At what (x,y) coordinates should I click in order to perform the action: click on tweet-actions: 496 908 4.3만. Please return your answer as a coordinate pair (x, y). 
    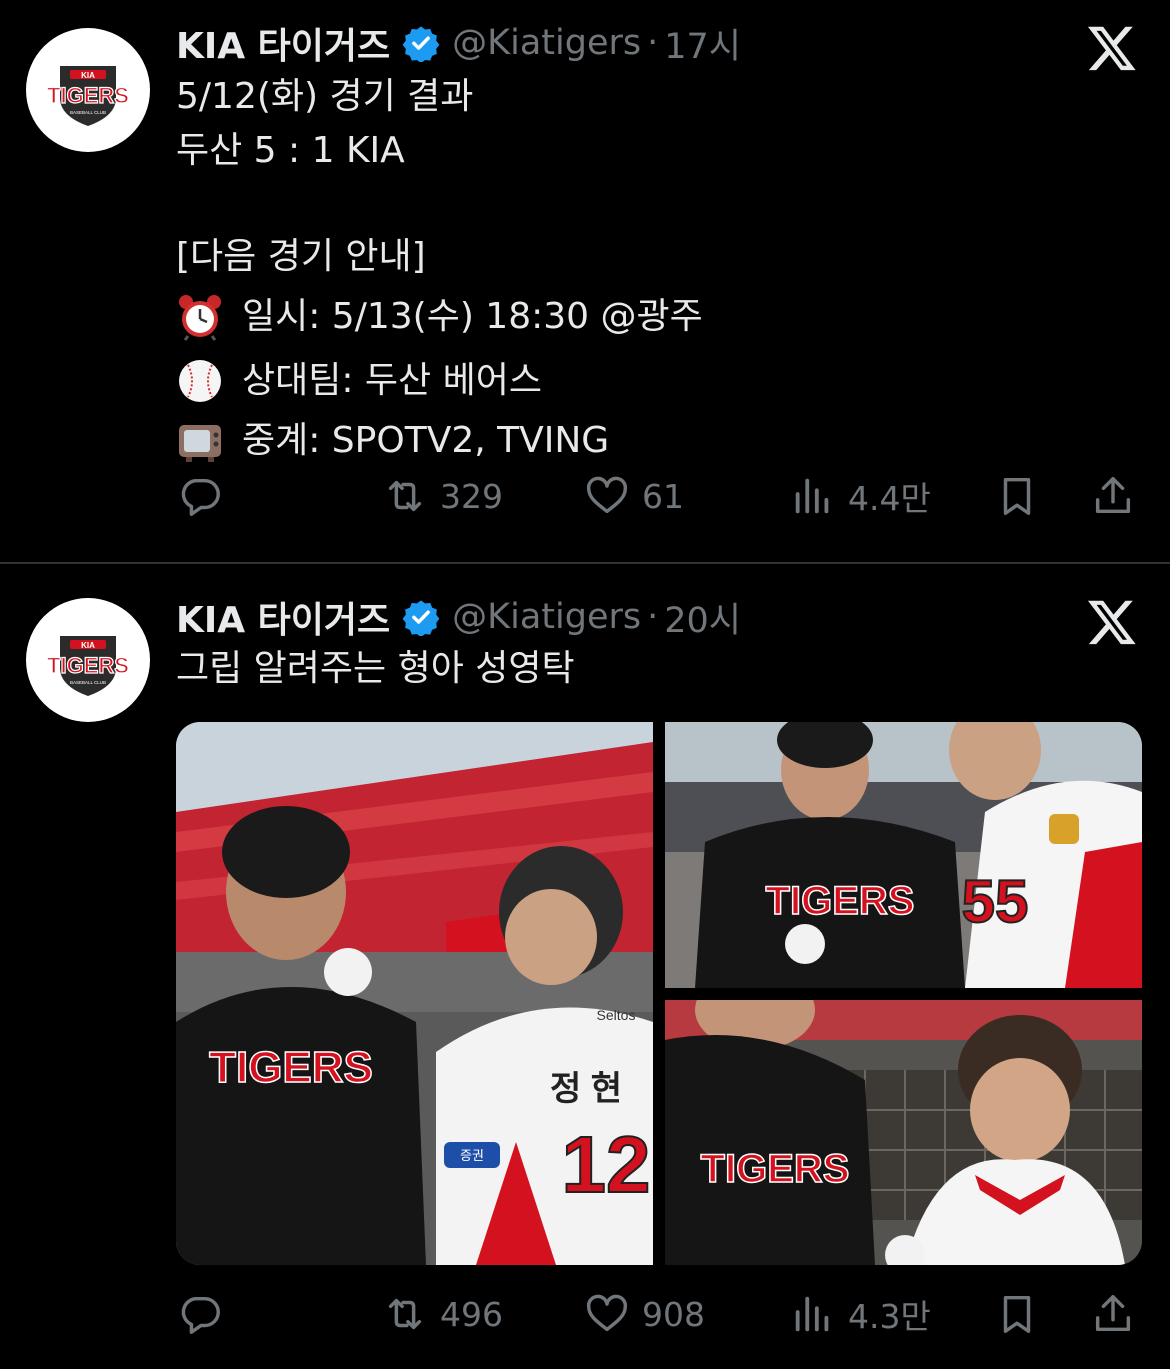
    Looking at the image, I should click on (585, 1314).